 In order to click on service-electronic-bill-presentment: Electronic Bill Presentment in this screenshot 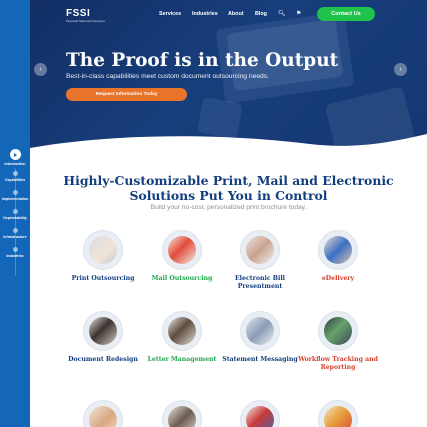, I will do `click(260, 260)`.